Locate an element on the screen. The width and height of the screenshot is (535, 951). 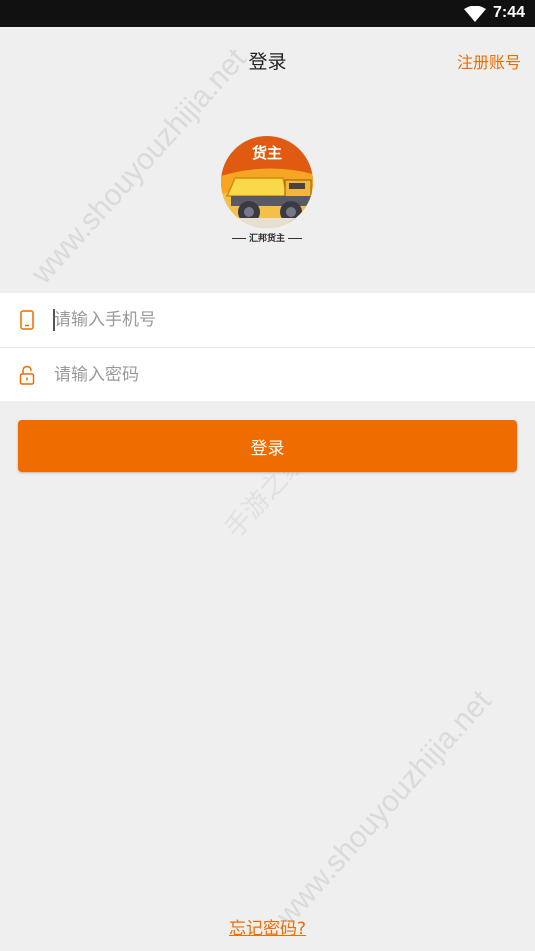
status-time: 7:44 is located at coordinates (508, 12).